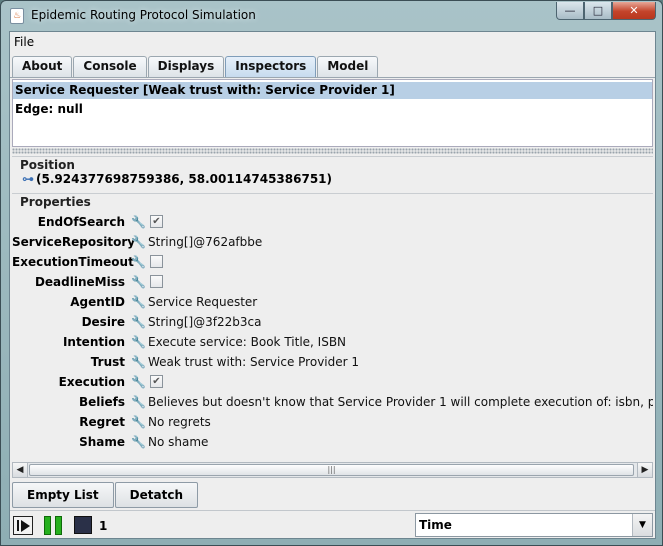  Describe the element at coordinates (332, 201) in the screenshot. I see `properties-section-title: Properties` at that location.